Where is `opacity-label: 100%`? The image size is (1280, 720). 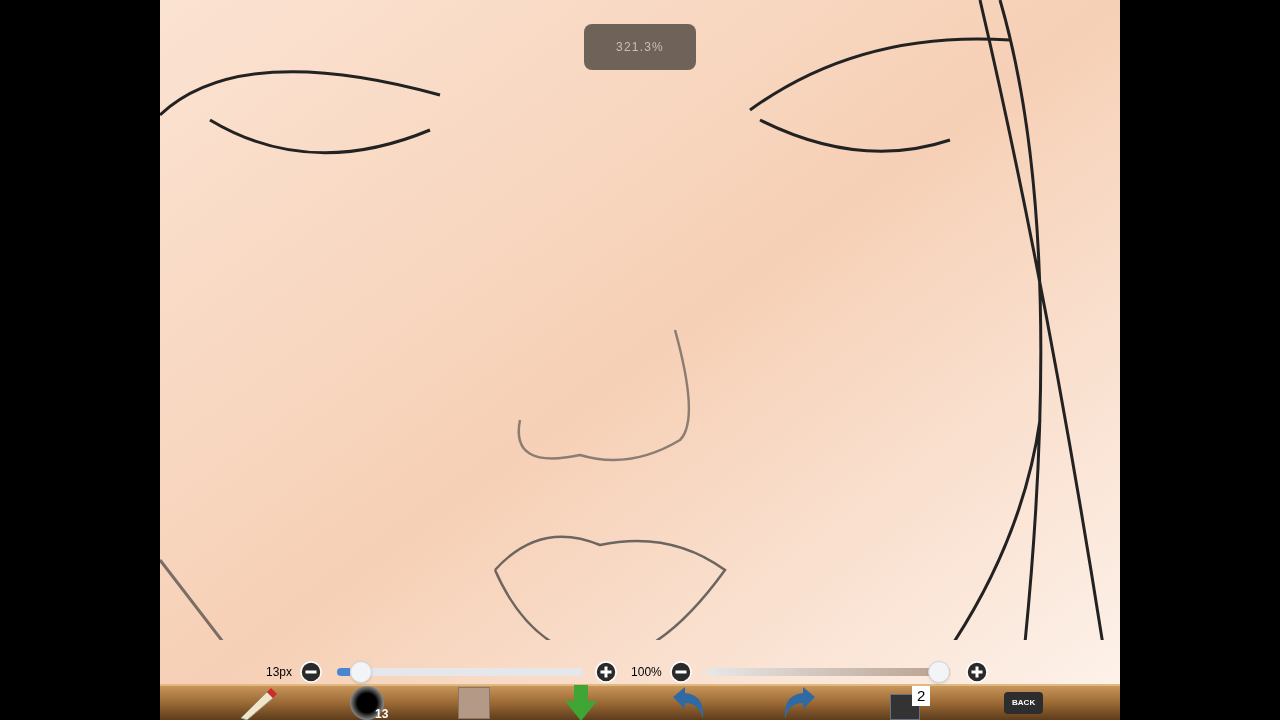
opacity-label: 100% is located at coordinates (646, 672).